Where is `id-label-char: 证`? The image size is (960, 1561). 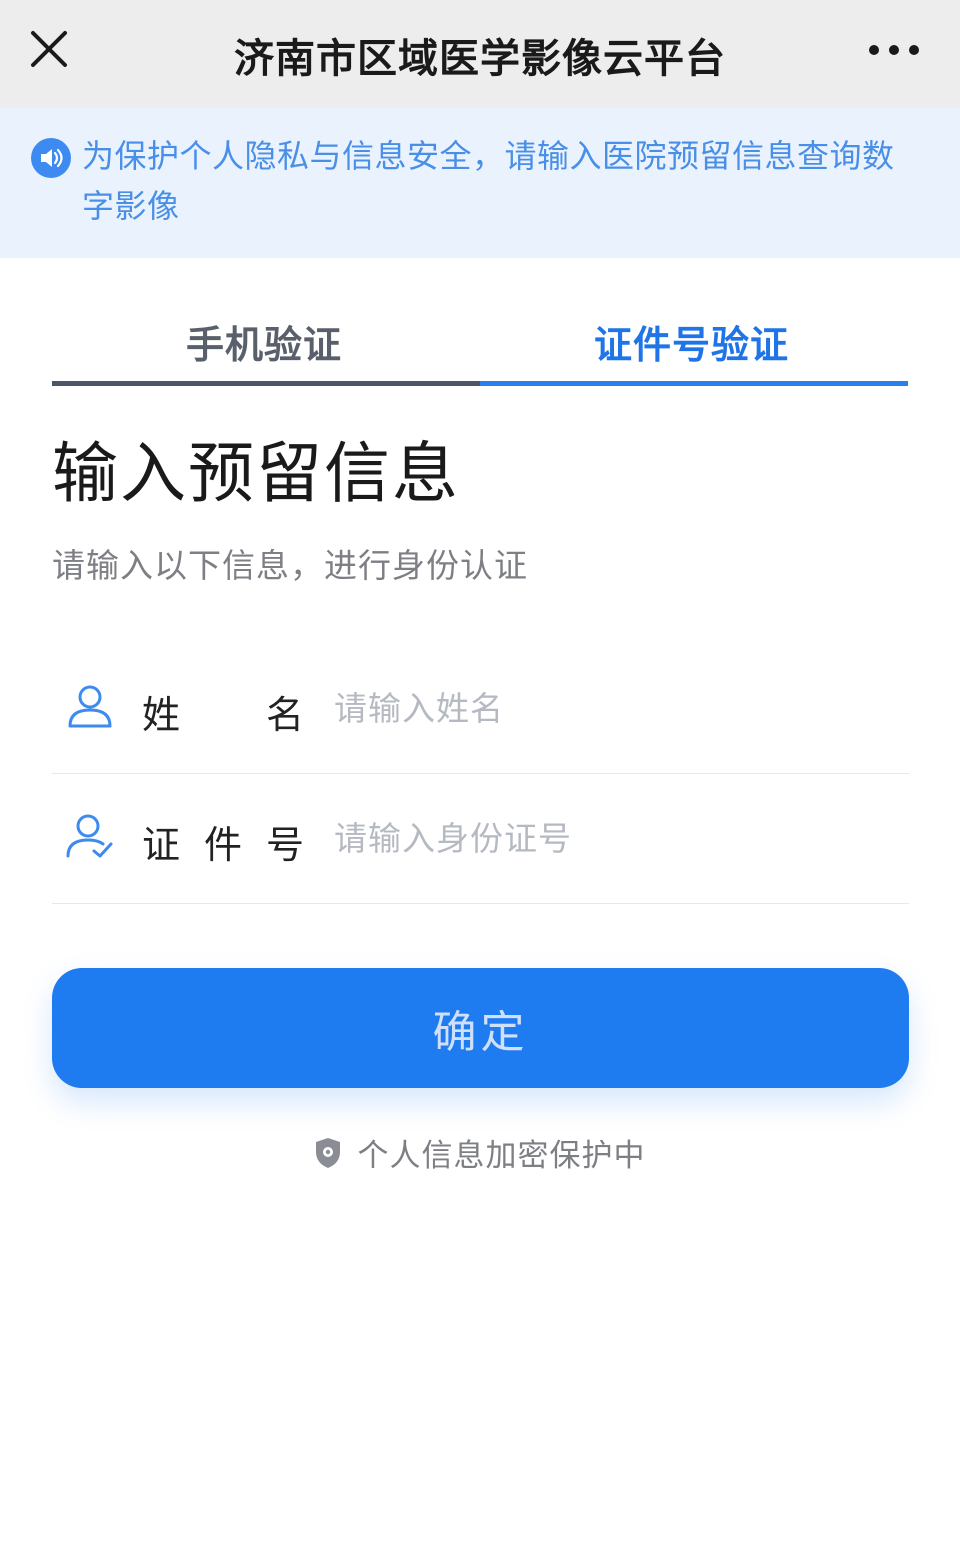
id-label-char: 证 is located at coordinates (161, 845).